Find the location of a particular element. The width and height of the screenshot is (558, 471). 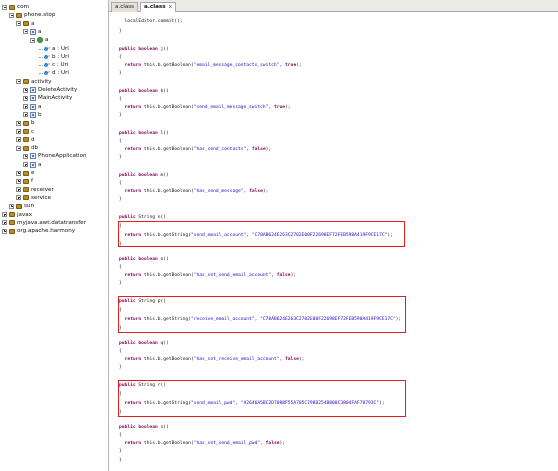

tree-node: a : Uri is located at coordinates (54, 48).